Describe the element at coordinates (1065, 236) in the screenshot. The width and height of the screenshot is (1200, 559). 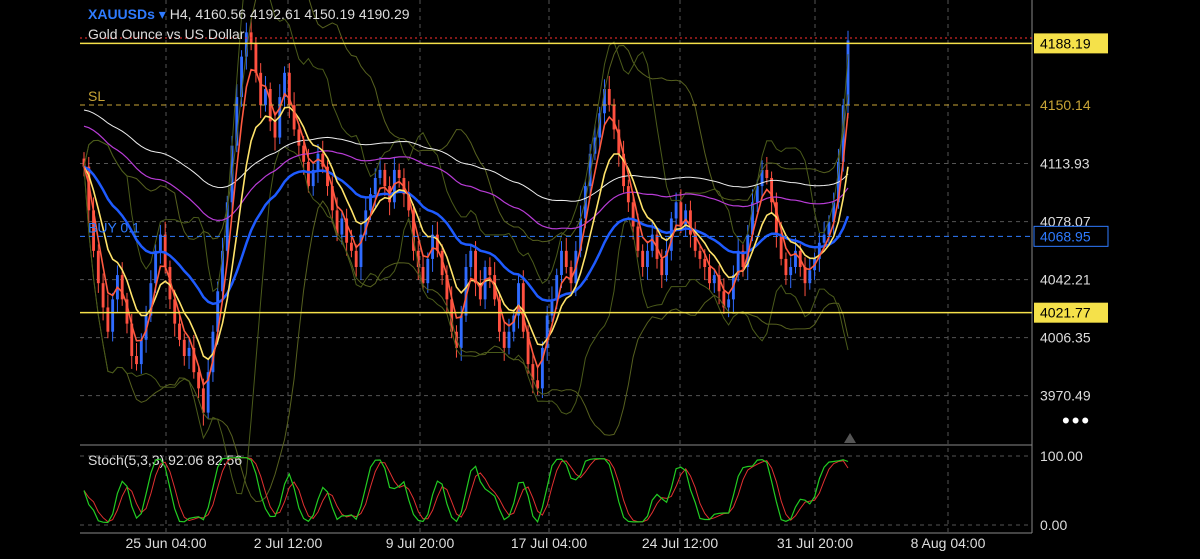
I see `price-tag: 4068.95` at that location.